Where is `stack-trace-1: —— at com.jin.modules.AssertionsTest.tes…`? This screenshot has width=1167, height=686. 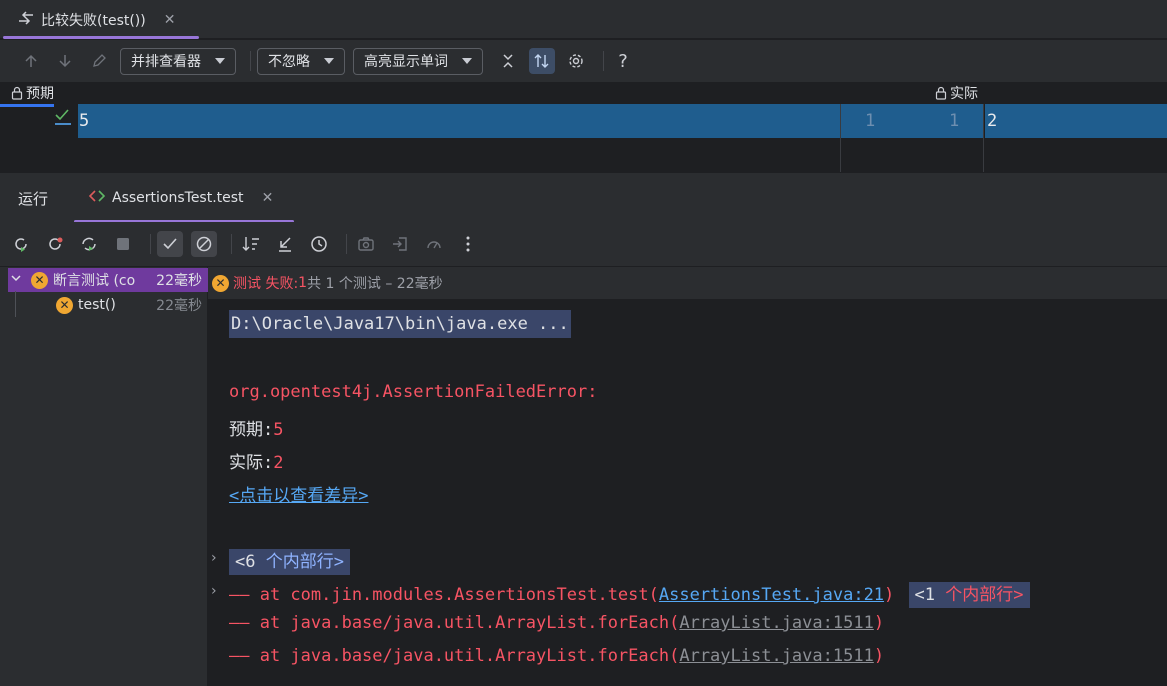
stack-trace-1: —— at com.jin.modules.AssertionsTest.tes… is located at coordinates (629, 594).